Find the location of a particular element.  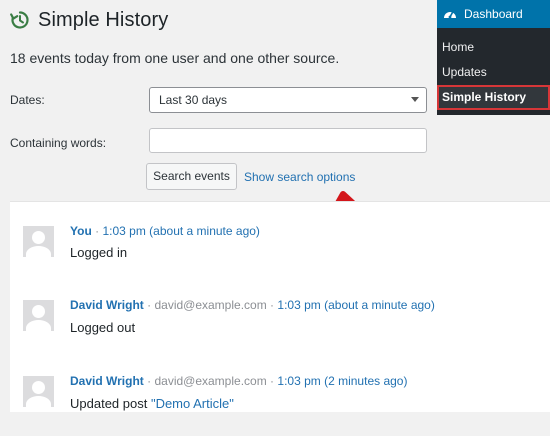

dates-label: Dates: is located at coordinates (27, 100).